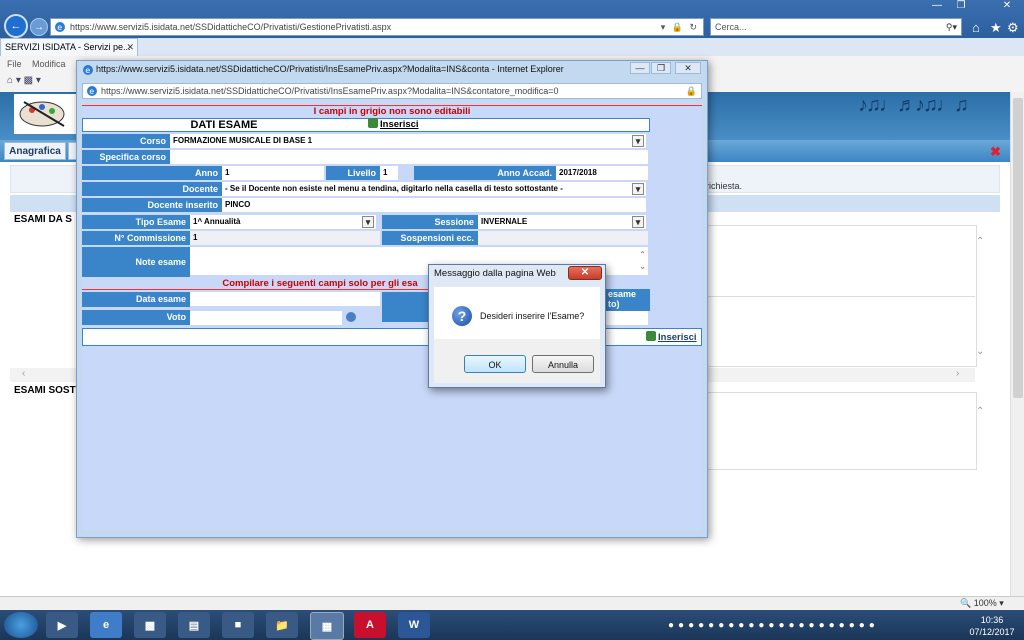 This screenshot has height=640, width=1024. I want to click on save-icon, so click(373, 123).